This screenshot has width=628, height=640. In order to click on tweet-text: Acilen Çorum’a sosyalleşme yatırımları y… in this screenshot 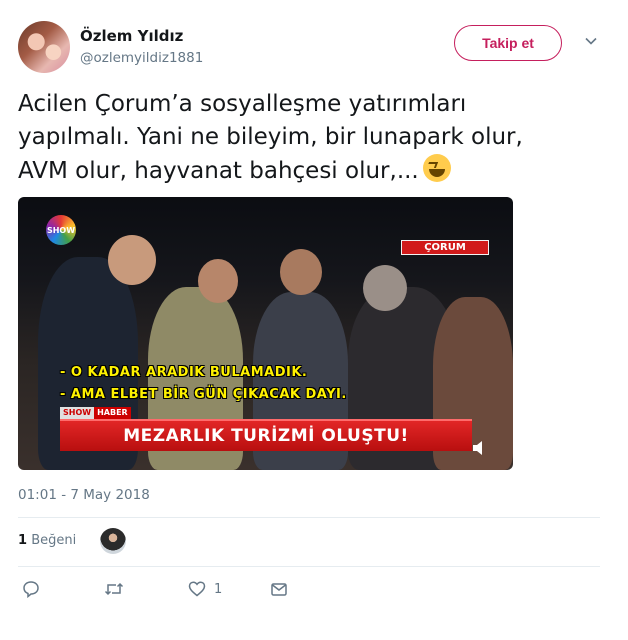, I will do `click(313, 138)`.